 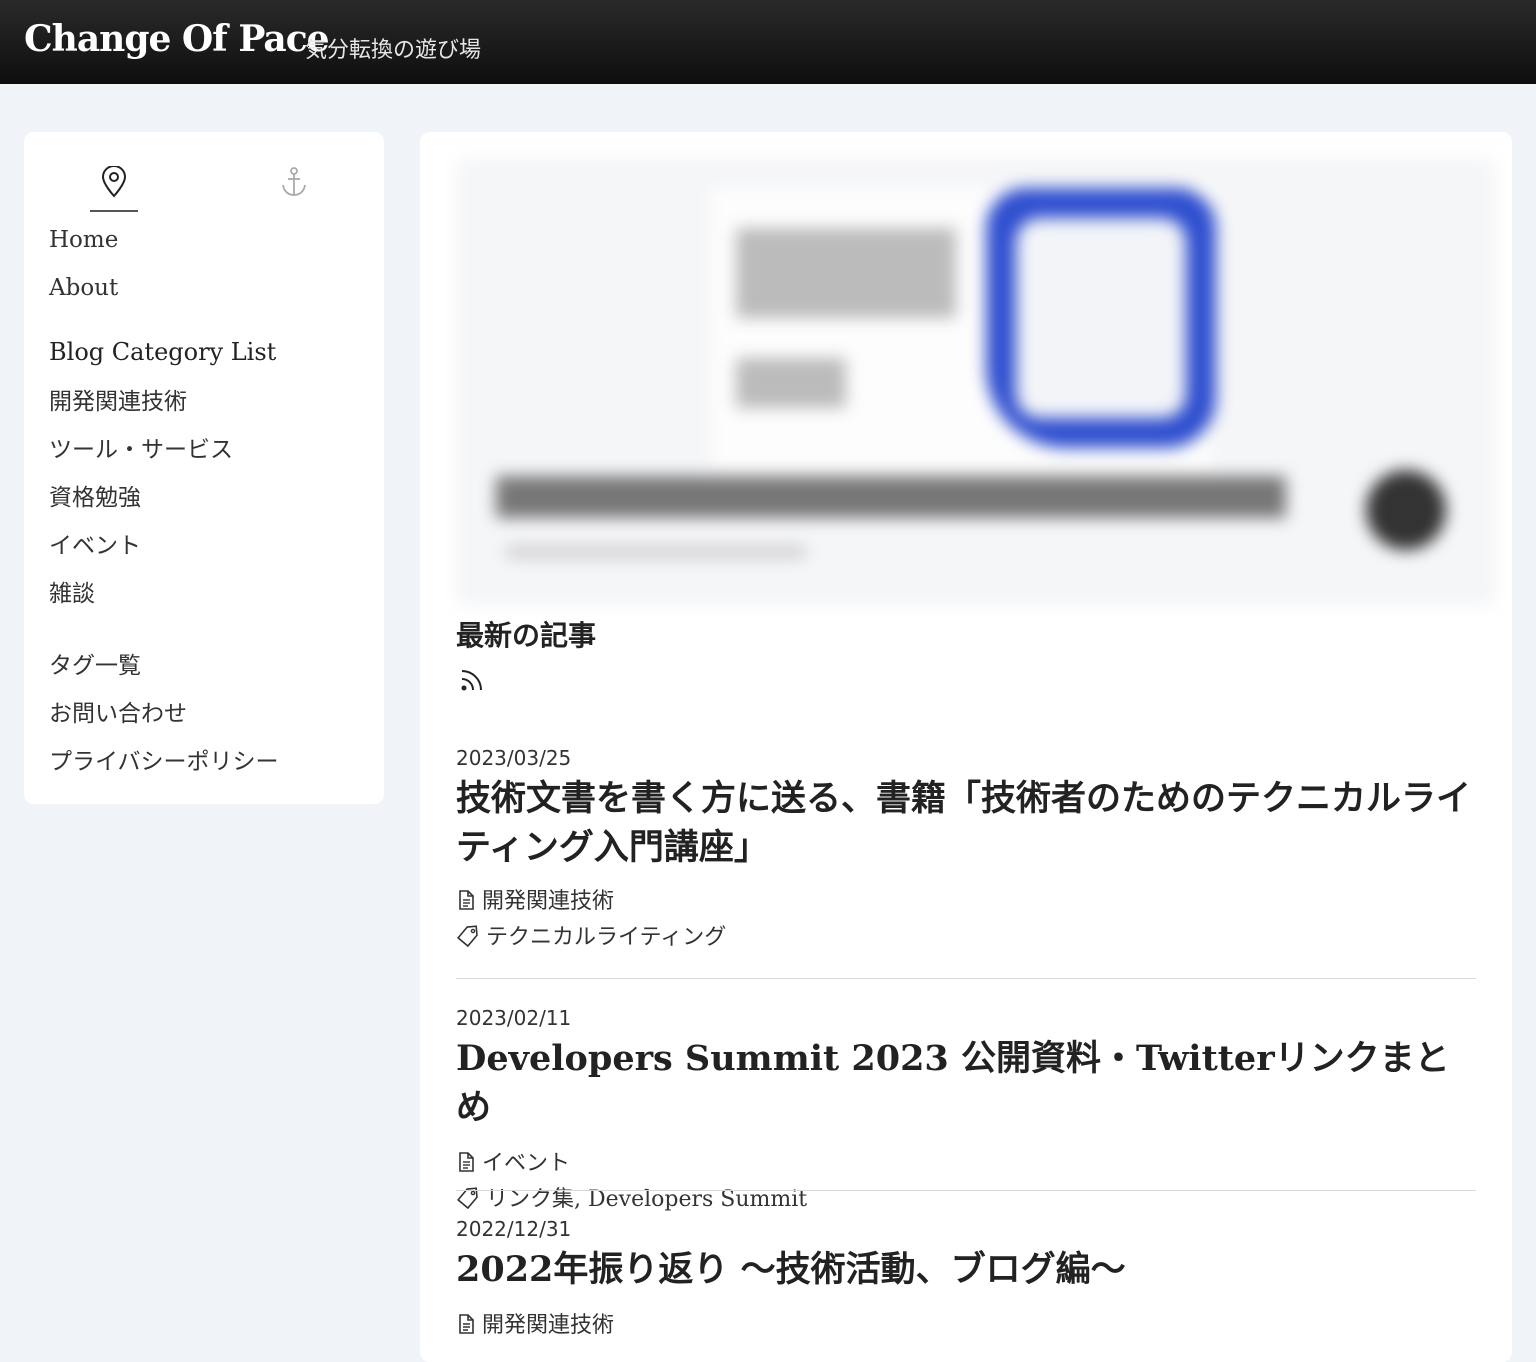 What do you see at coordinates (164, 759) in the screenshot?
I see `nav-privacy: プライバシーポリシー` at bounding box center [164, 759].